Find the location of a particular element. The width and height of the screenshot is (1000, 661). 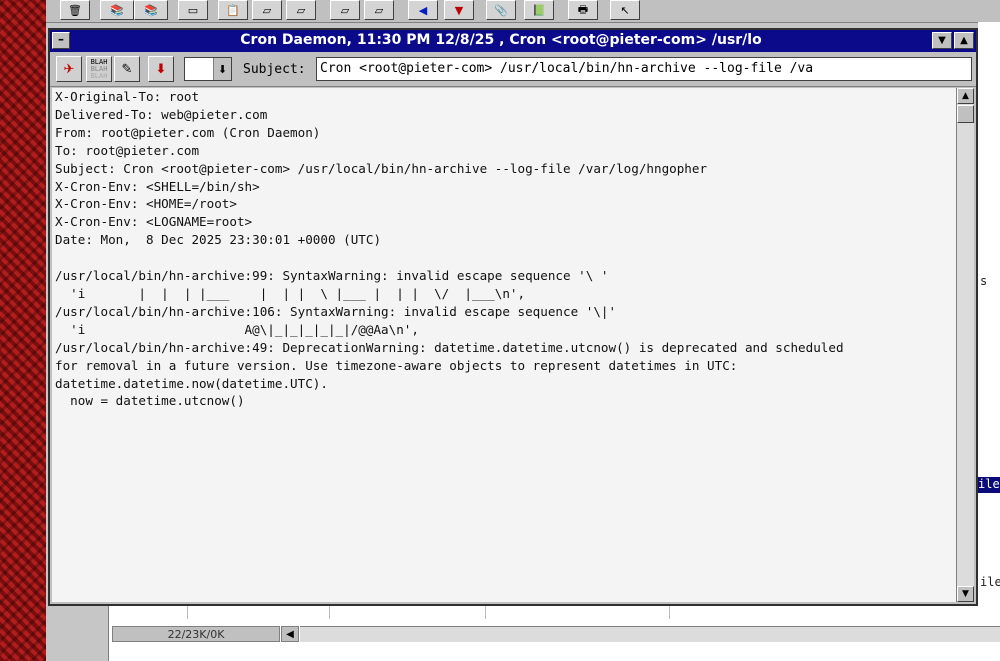

message-line: X-Cron-Env: <LOGNAME=root> is located at coordinates (154, 222).